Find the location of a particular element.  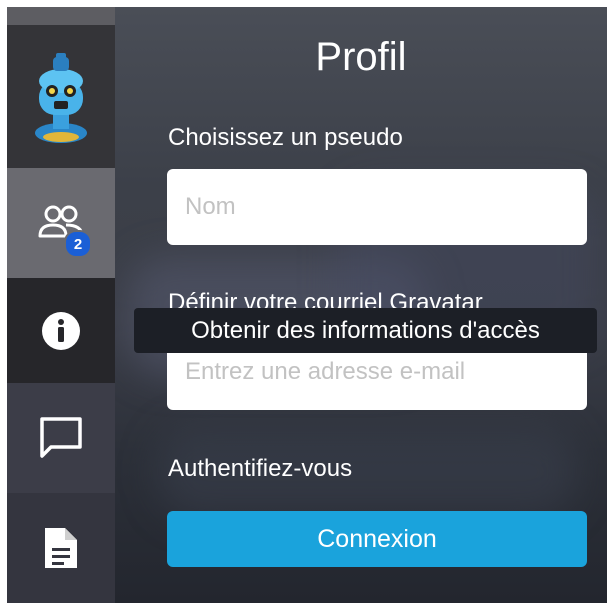

sidebar-item-users is located at coordinates (61, 223).